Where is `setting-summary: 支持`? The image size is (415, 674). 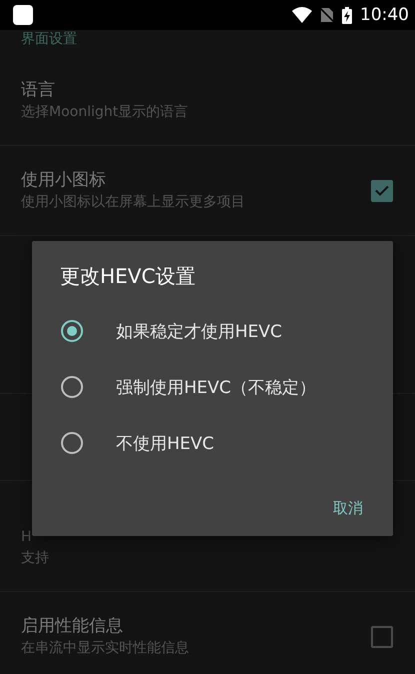 setting-summary: 支持 is located at coordinates (35, 558).